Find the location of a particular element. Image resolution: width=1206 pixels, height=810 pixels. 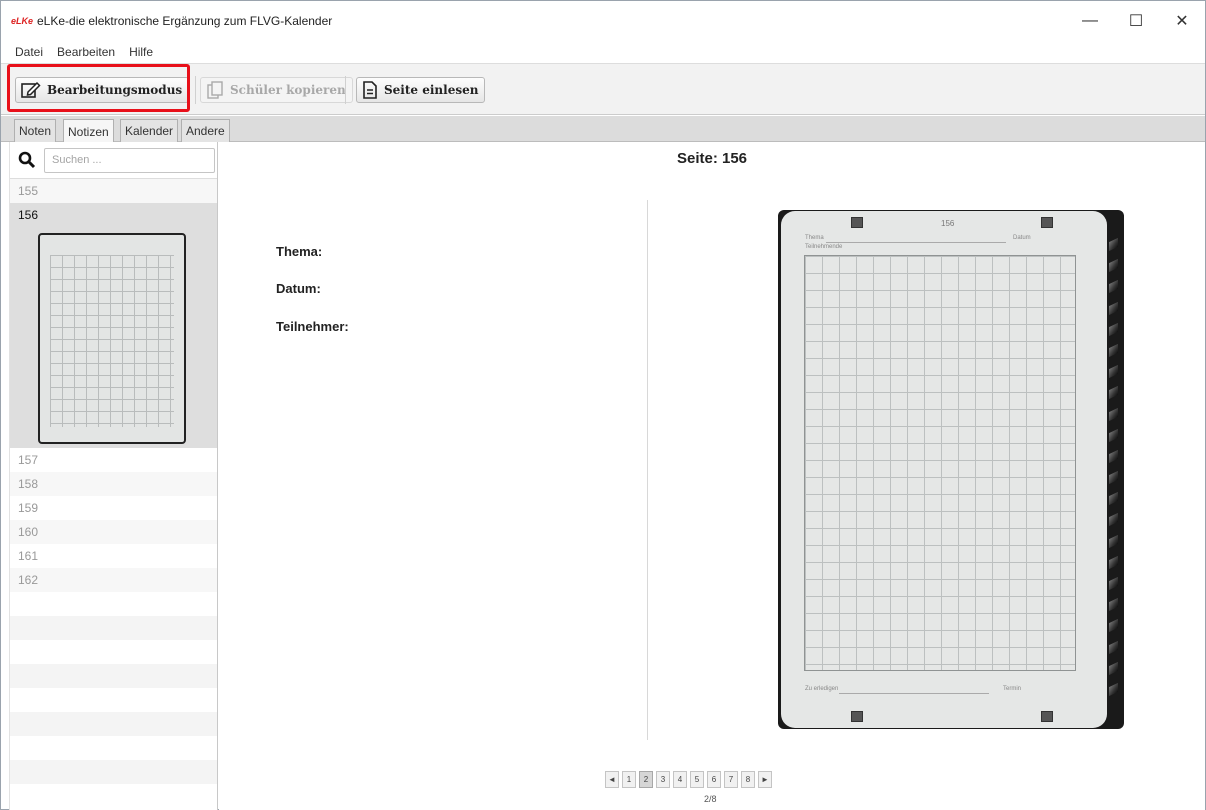

close-button: ✕ is located at coordinates (1182, 21).